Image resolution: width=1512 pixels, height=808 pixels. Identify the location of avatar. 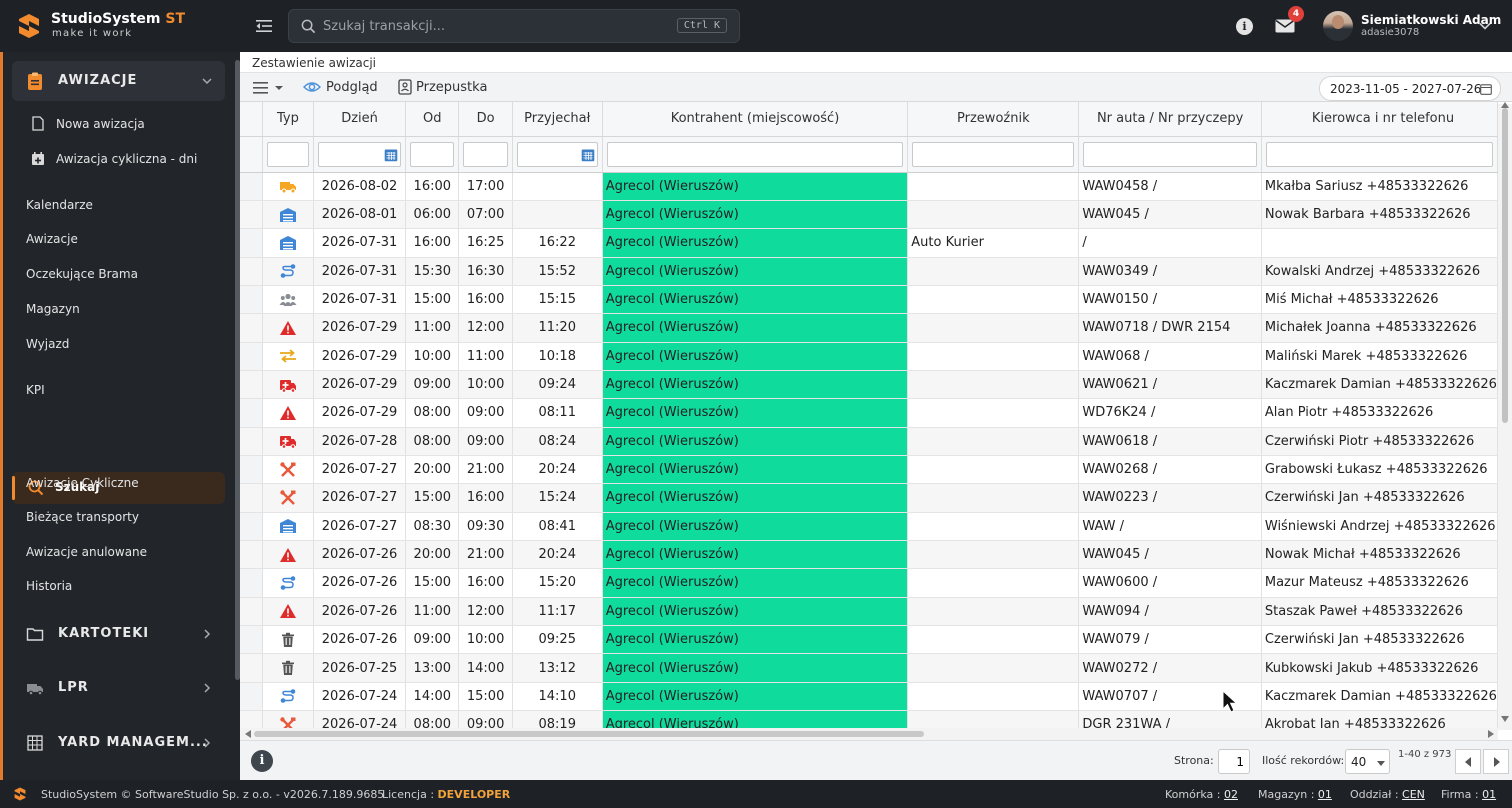
(1338, 26).